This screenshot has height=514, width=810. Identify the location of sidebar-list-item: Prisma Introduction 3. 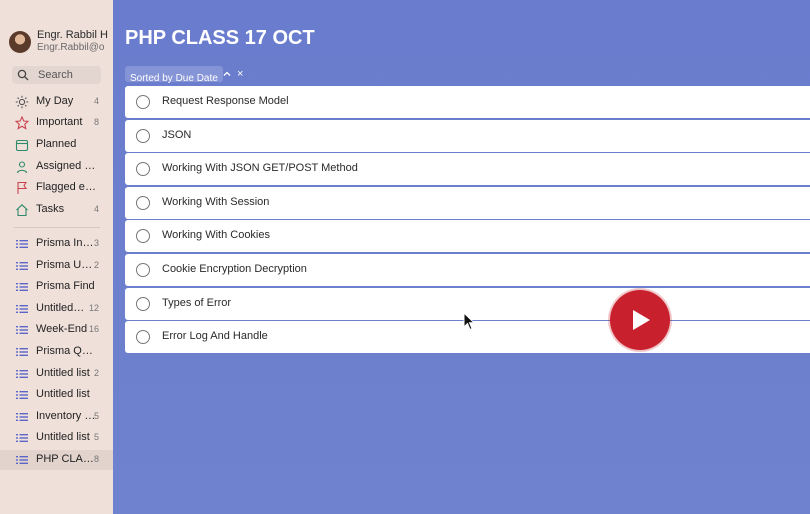
(56, 244).